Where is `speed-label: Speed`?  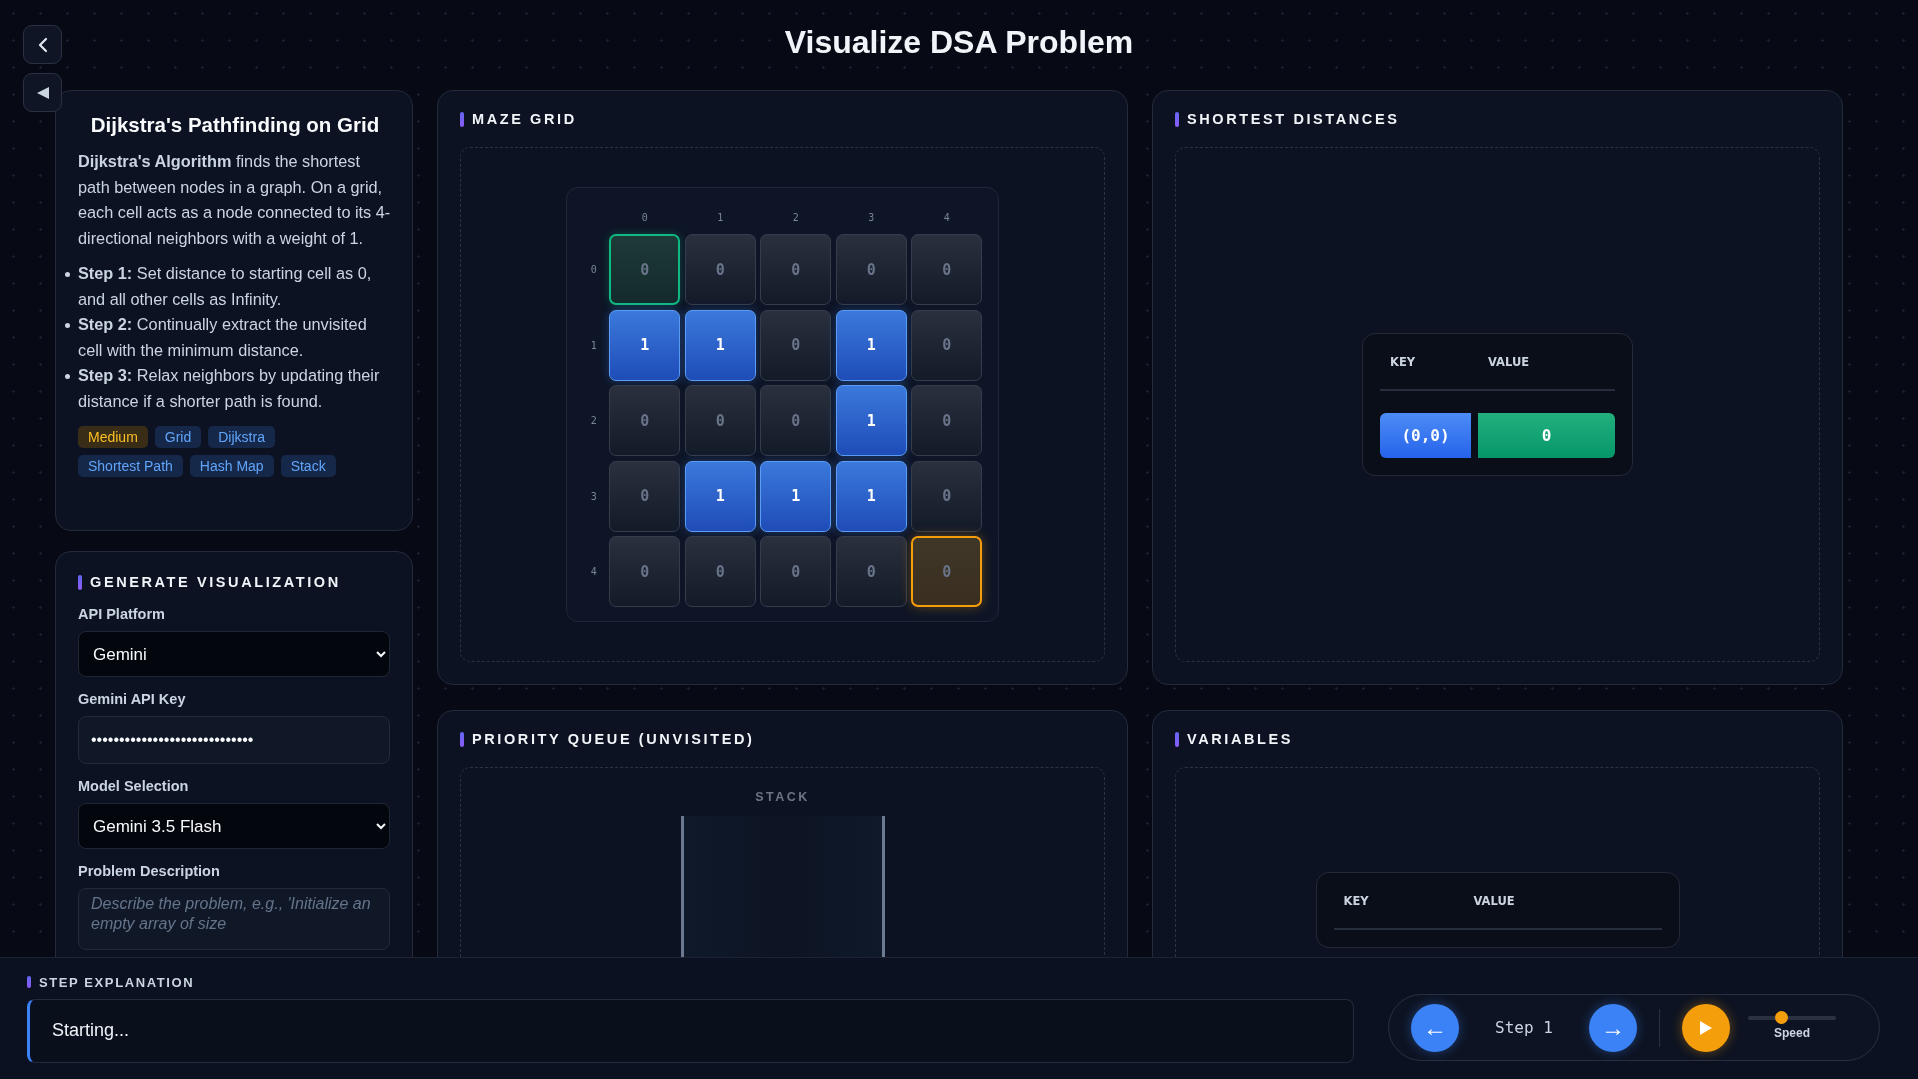 speed-label: Speed is located at coordinates (1792, 1032).